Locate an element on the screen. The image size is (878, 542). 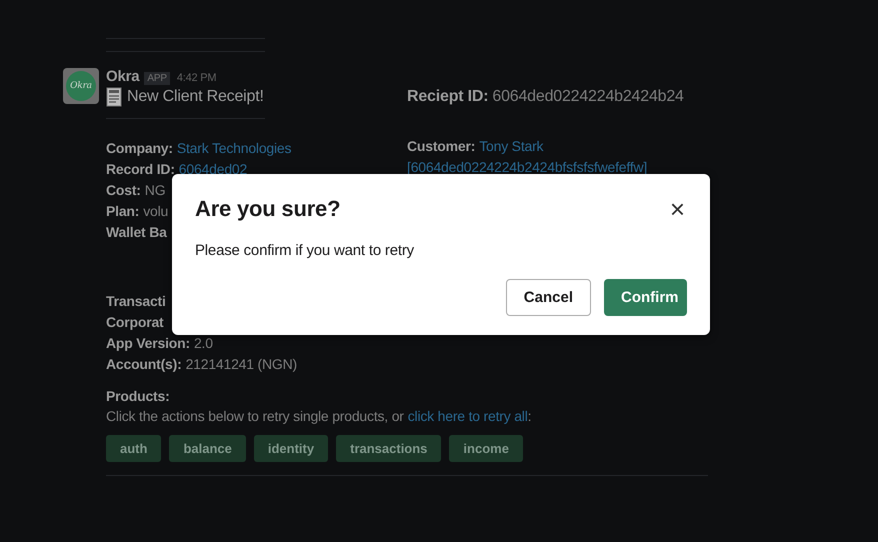
confirm-button: Confirm is located at coordinates (645, 297).